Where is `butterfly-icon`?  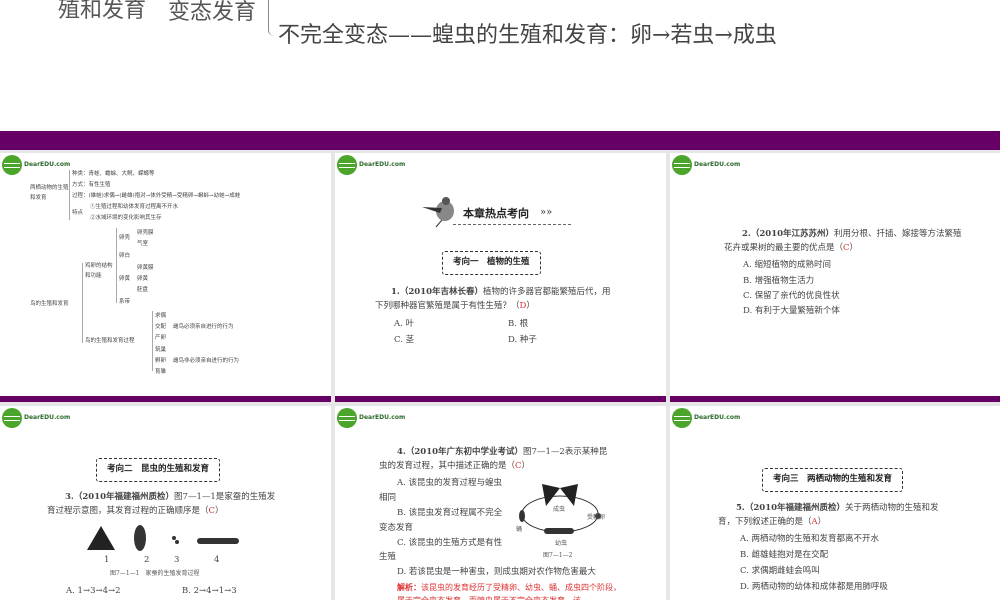 butterfly-icon is located at coordinates (560, 495).